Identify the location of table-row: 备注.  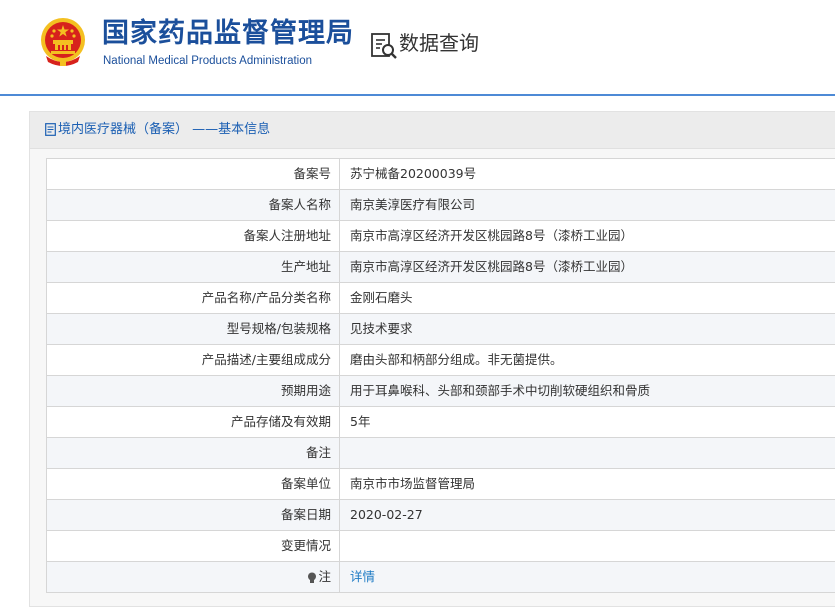
(441, 453).